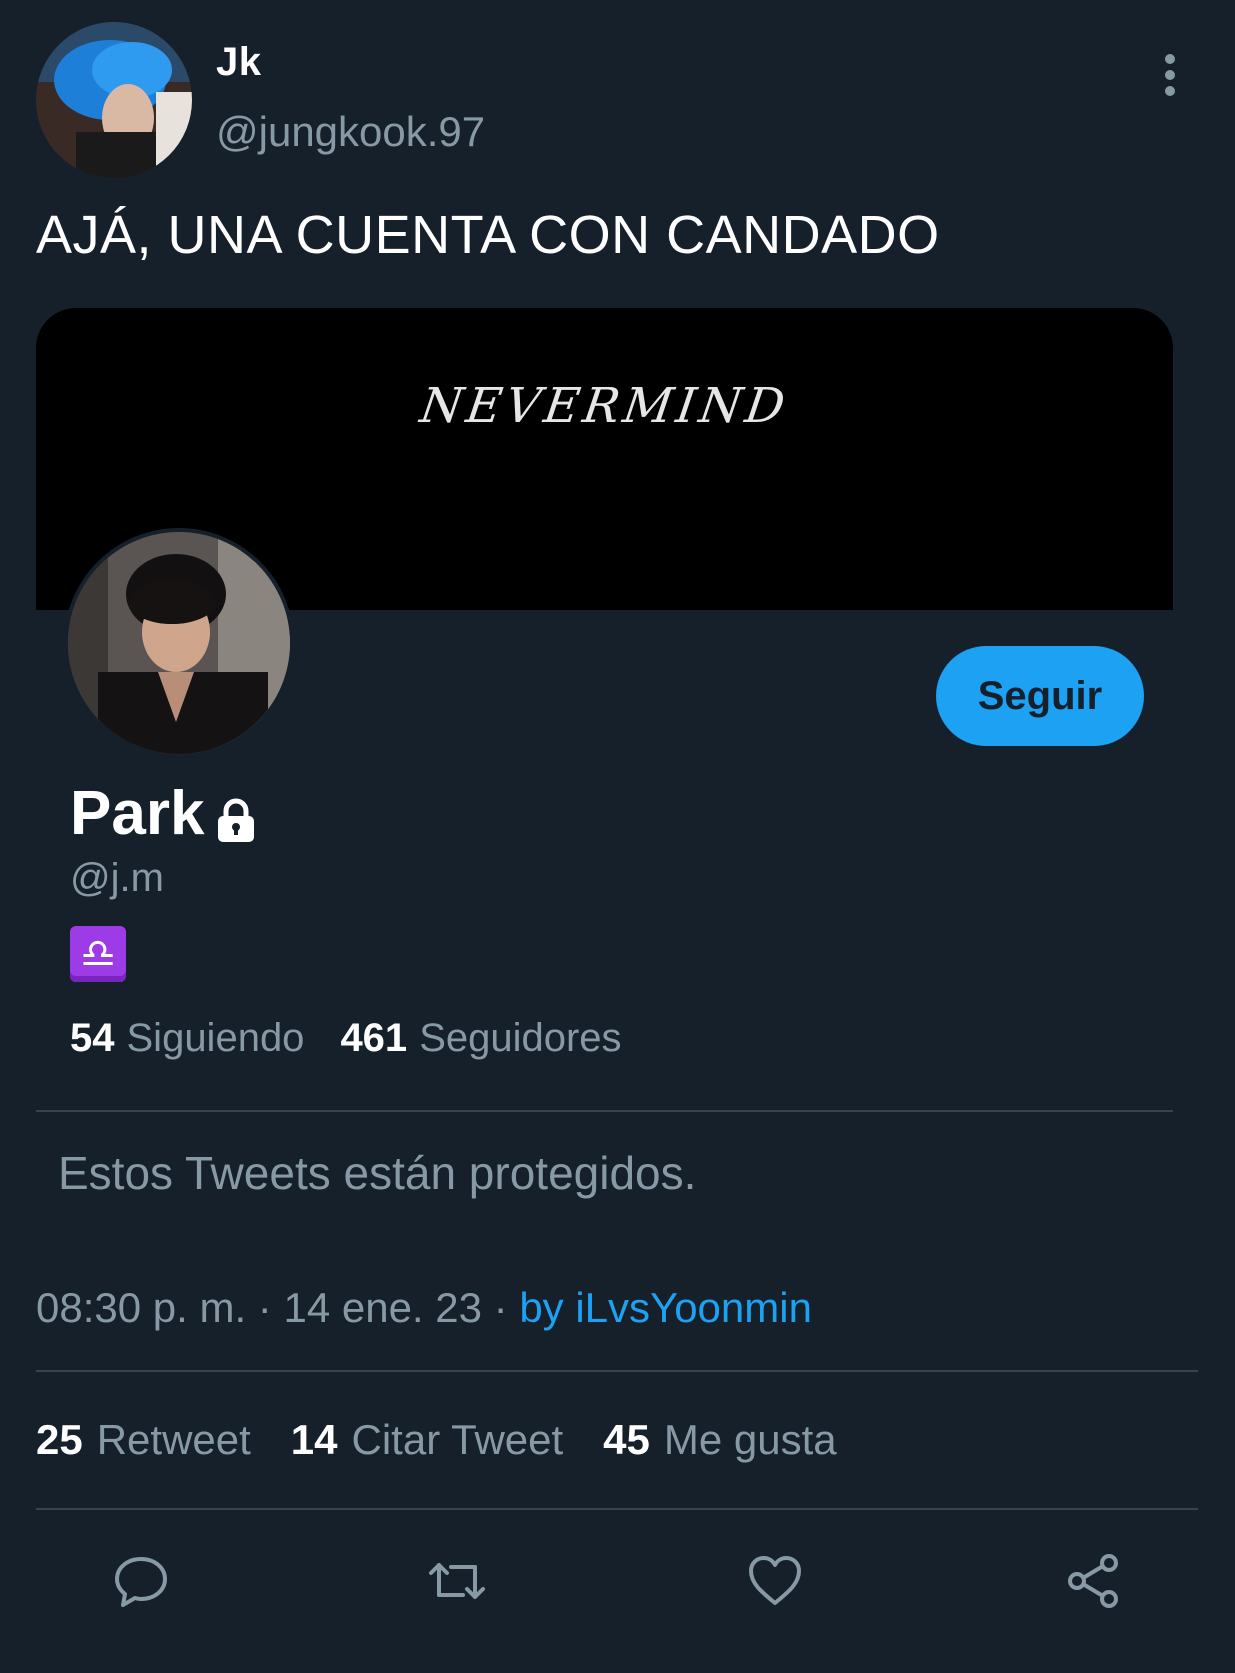 This screenshot has width=1235, height=1673. I want to click on like-button, so click(775, 1581).